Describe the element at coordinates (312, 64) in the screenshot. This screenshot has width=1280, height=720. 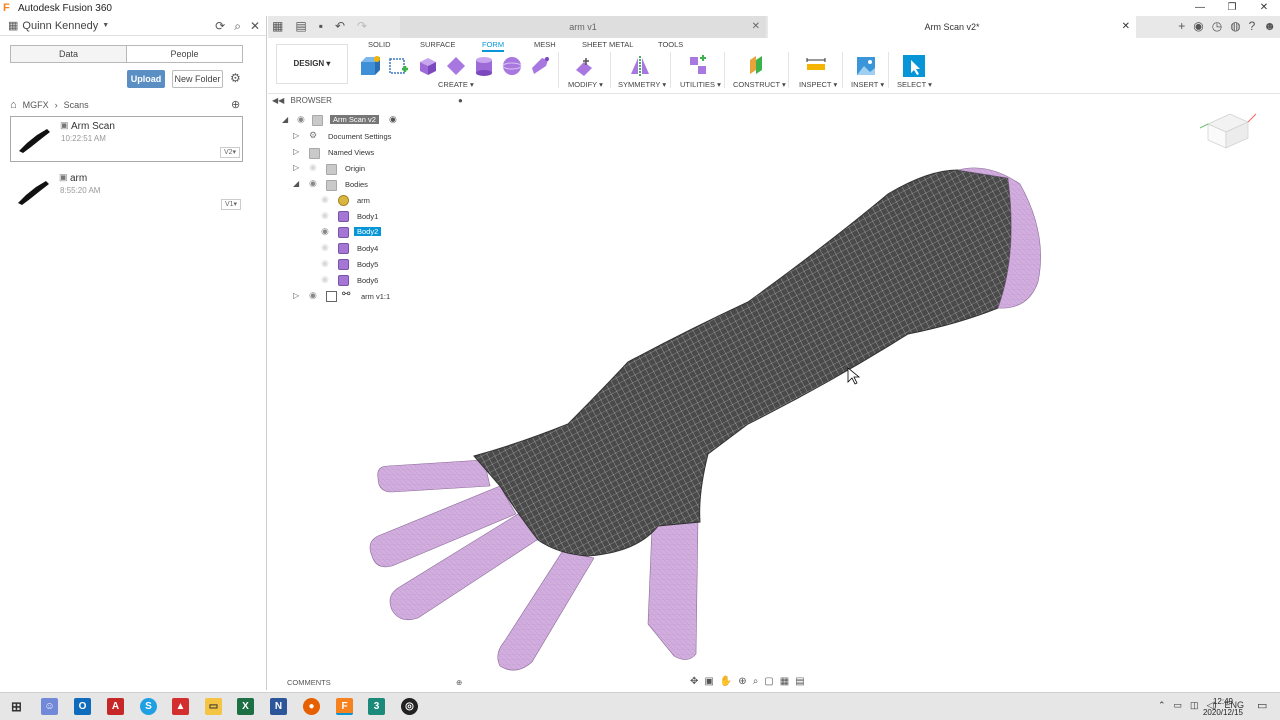
I see `workspace-switcher: DESIGN ▾` at that location.